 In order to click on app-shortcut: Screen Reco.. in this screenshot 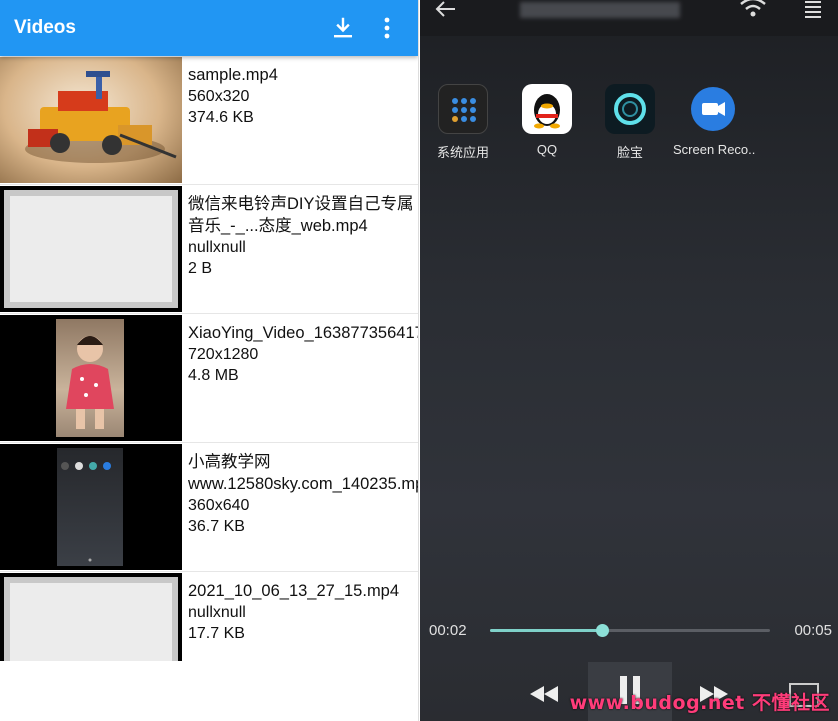, I will do `click(714, 120)`.